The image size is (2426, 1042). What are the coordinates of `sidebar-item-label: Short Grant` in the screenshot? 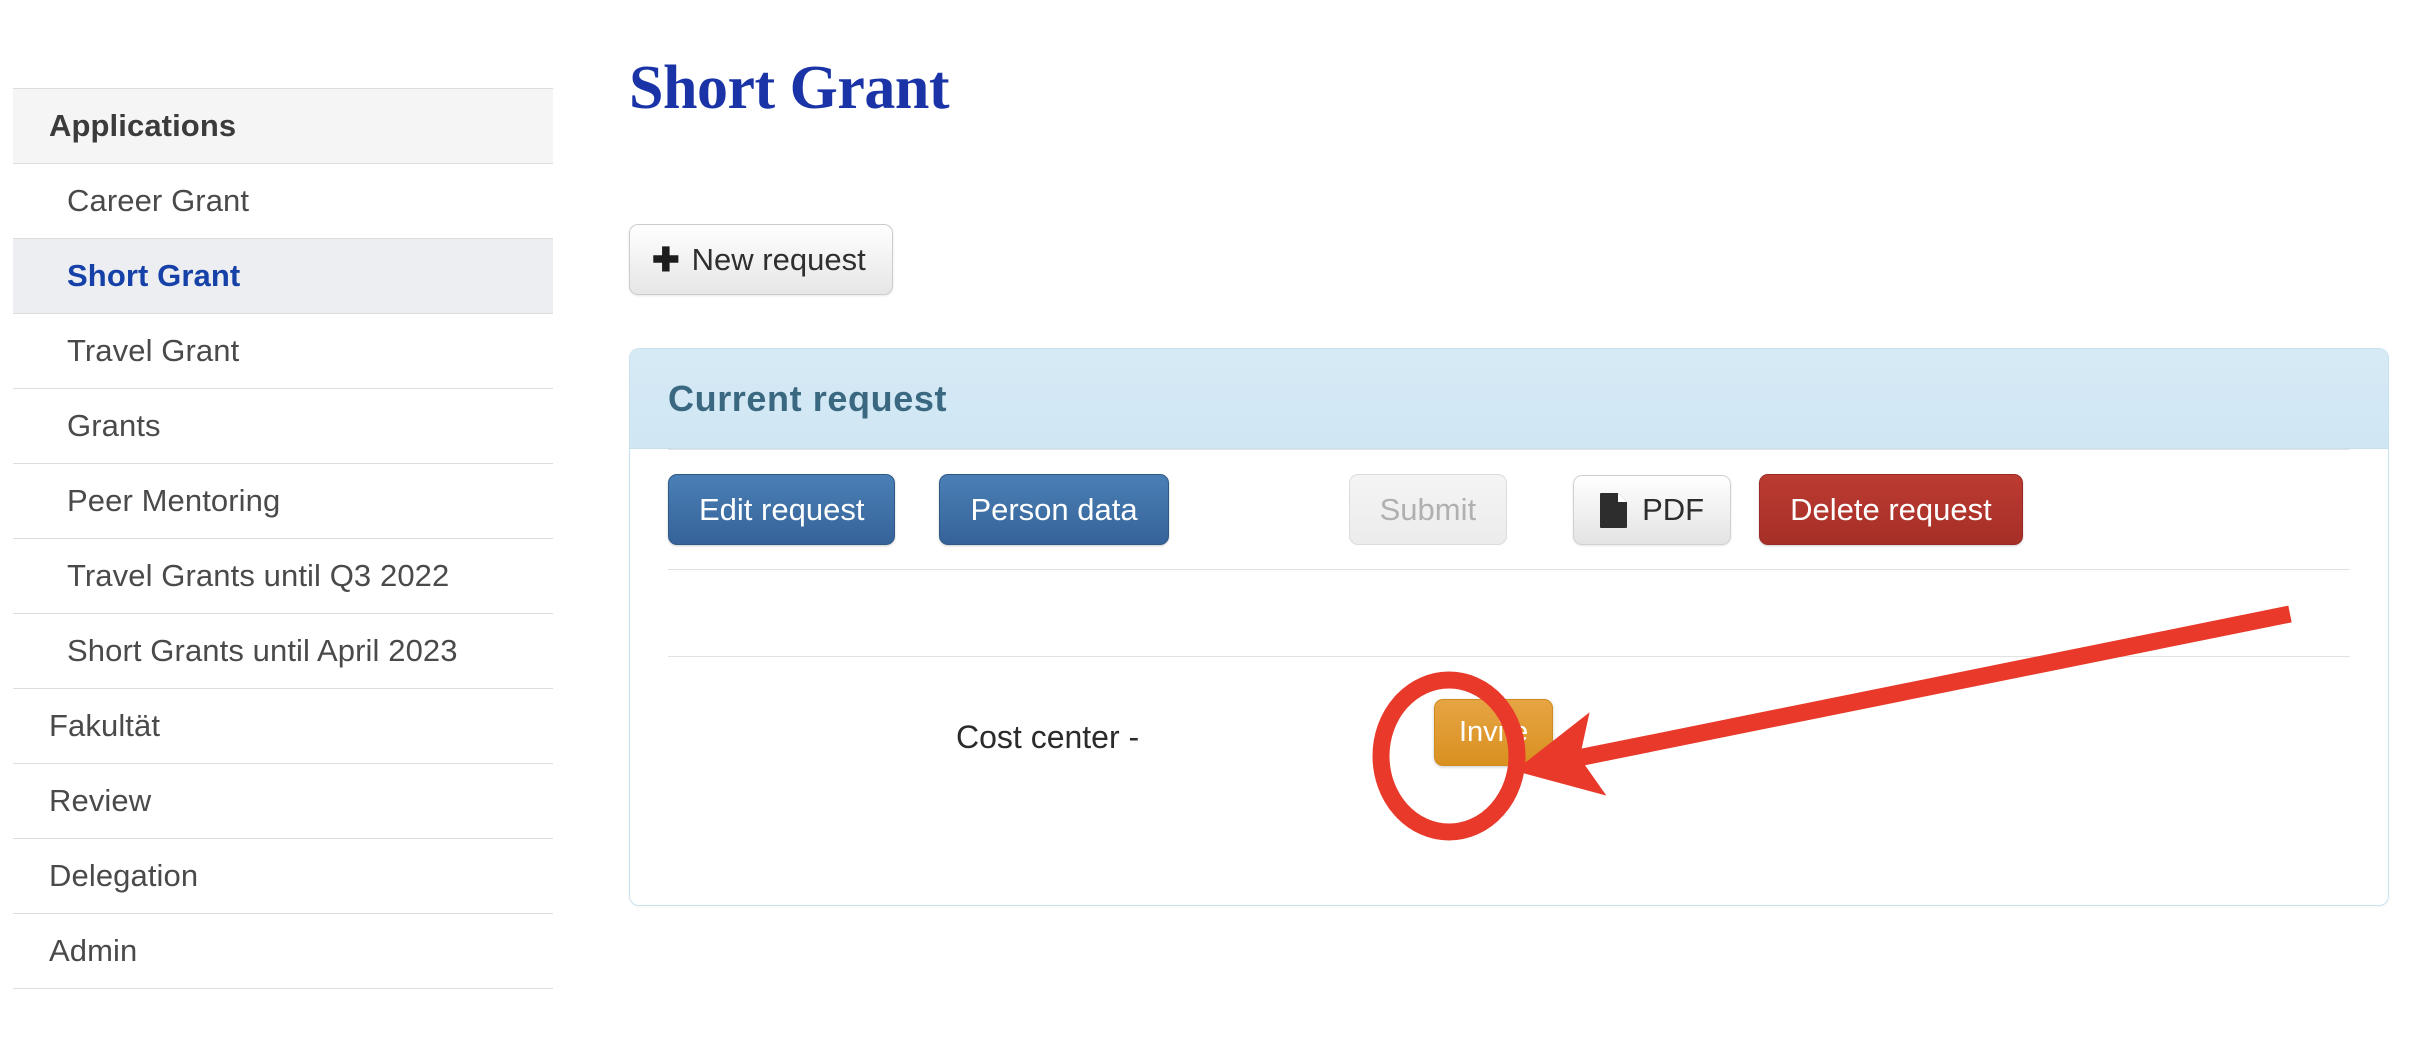 It's located at (154, 275).